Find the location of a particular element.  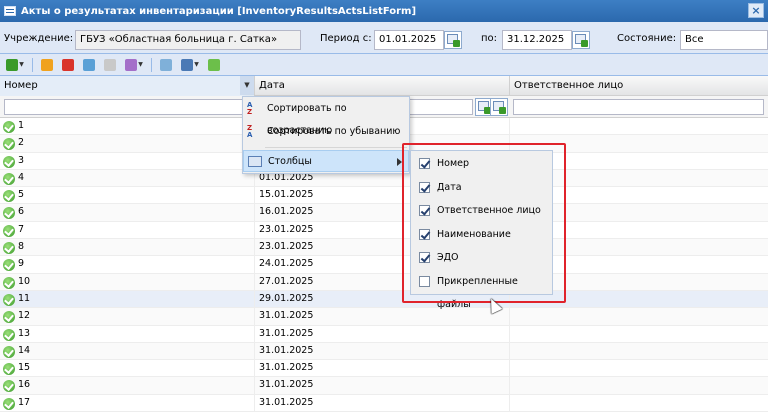

table-row: 9 24.01.2025 is located at coordinates (384, 265).